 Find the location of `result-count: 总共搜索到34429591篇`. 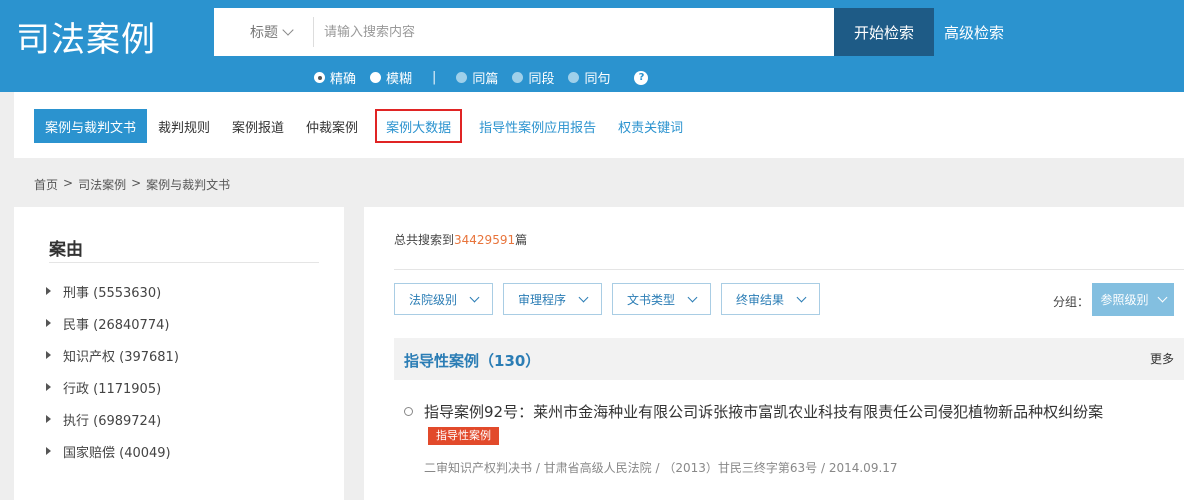

result-count: 总共搜索到34429591篇 is located at coordinates (461, 240).